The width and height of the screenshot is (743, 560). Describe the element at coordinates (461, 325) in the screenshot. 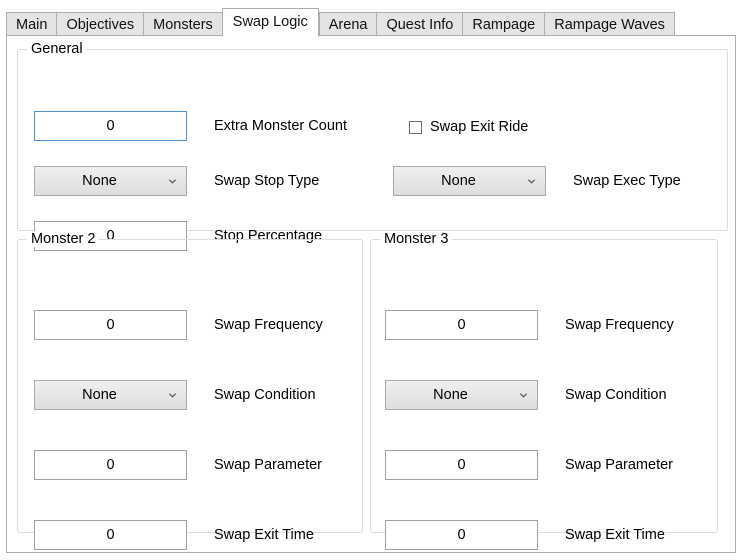

I see `m3-swap-frequency-input` at that location.